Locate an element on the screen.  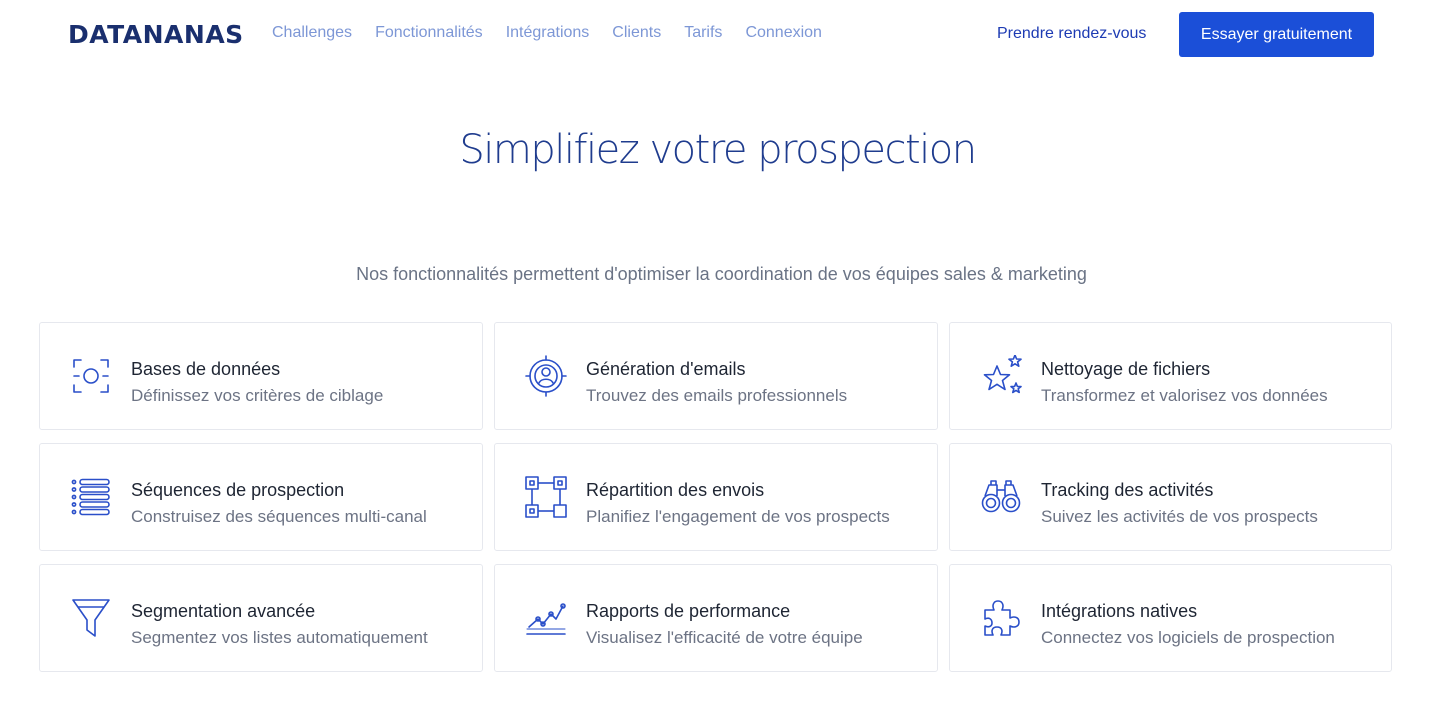
line-chart-icon is located at coordinates (546, 618).